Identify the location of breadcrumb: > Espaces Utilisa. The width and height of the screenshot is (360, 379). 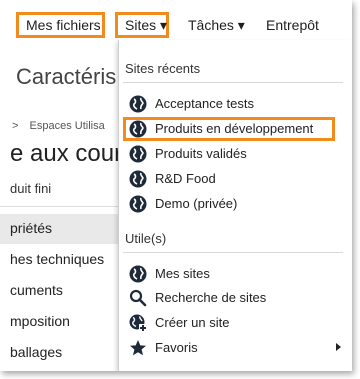
(58, 126).